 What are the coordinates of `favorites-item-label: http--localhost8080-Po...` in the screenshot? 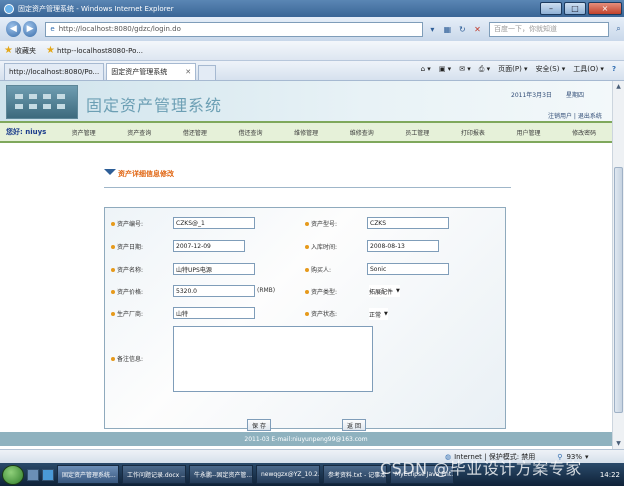 It's located at (99, 50).